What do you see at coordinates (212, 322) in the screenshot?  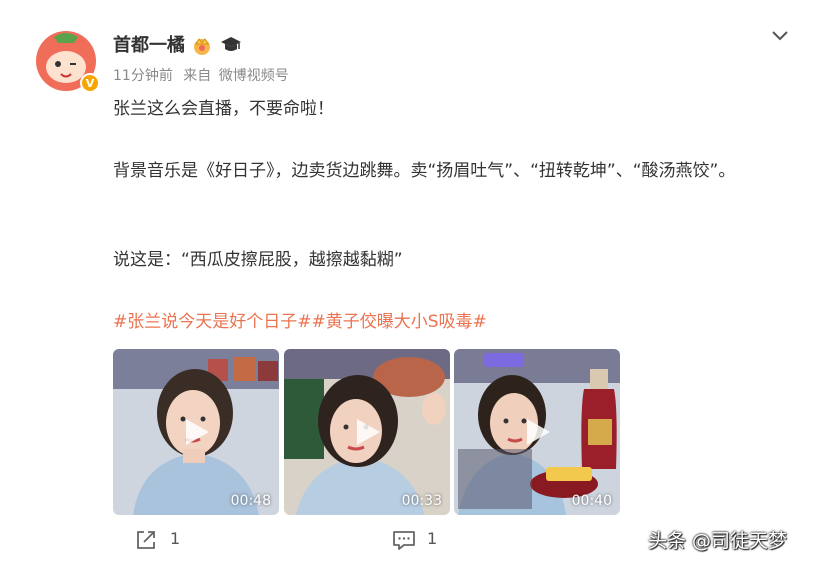 I see `hashtag-link: #张兰说今天是好个日子#` at bounding box center [212, 322].